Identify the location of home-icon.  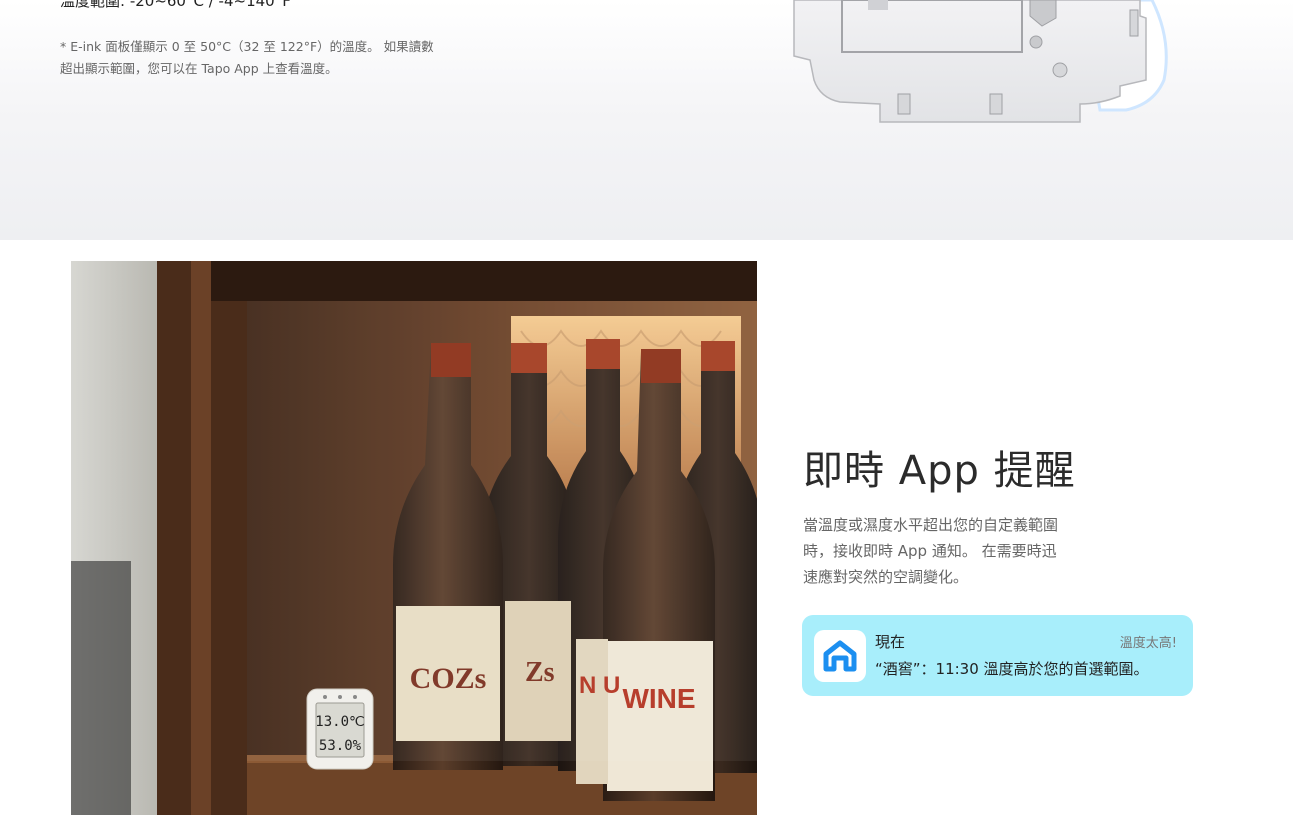
(840, 656).